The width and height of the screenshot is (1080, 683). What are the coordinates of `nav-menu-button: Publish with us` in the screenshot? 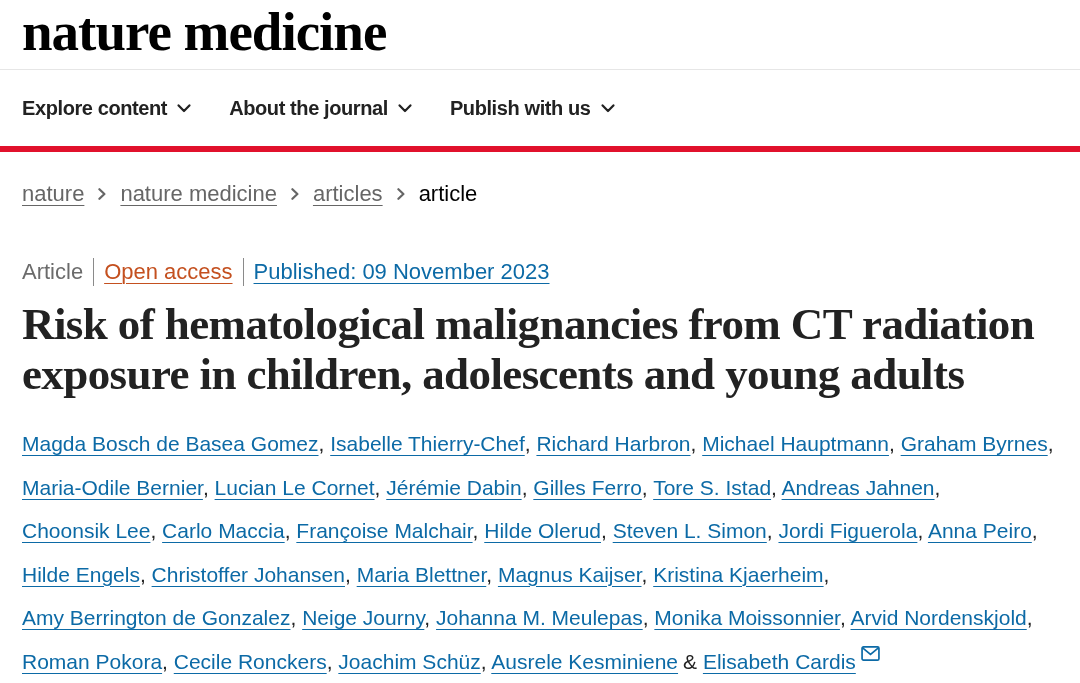 It's located at (532, 108).